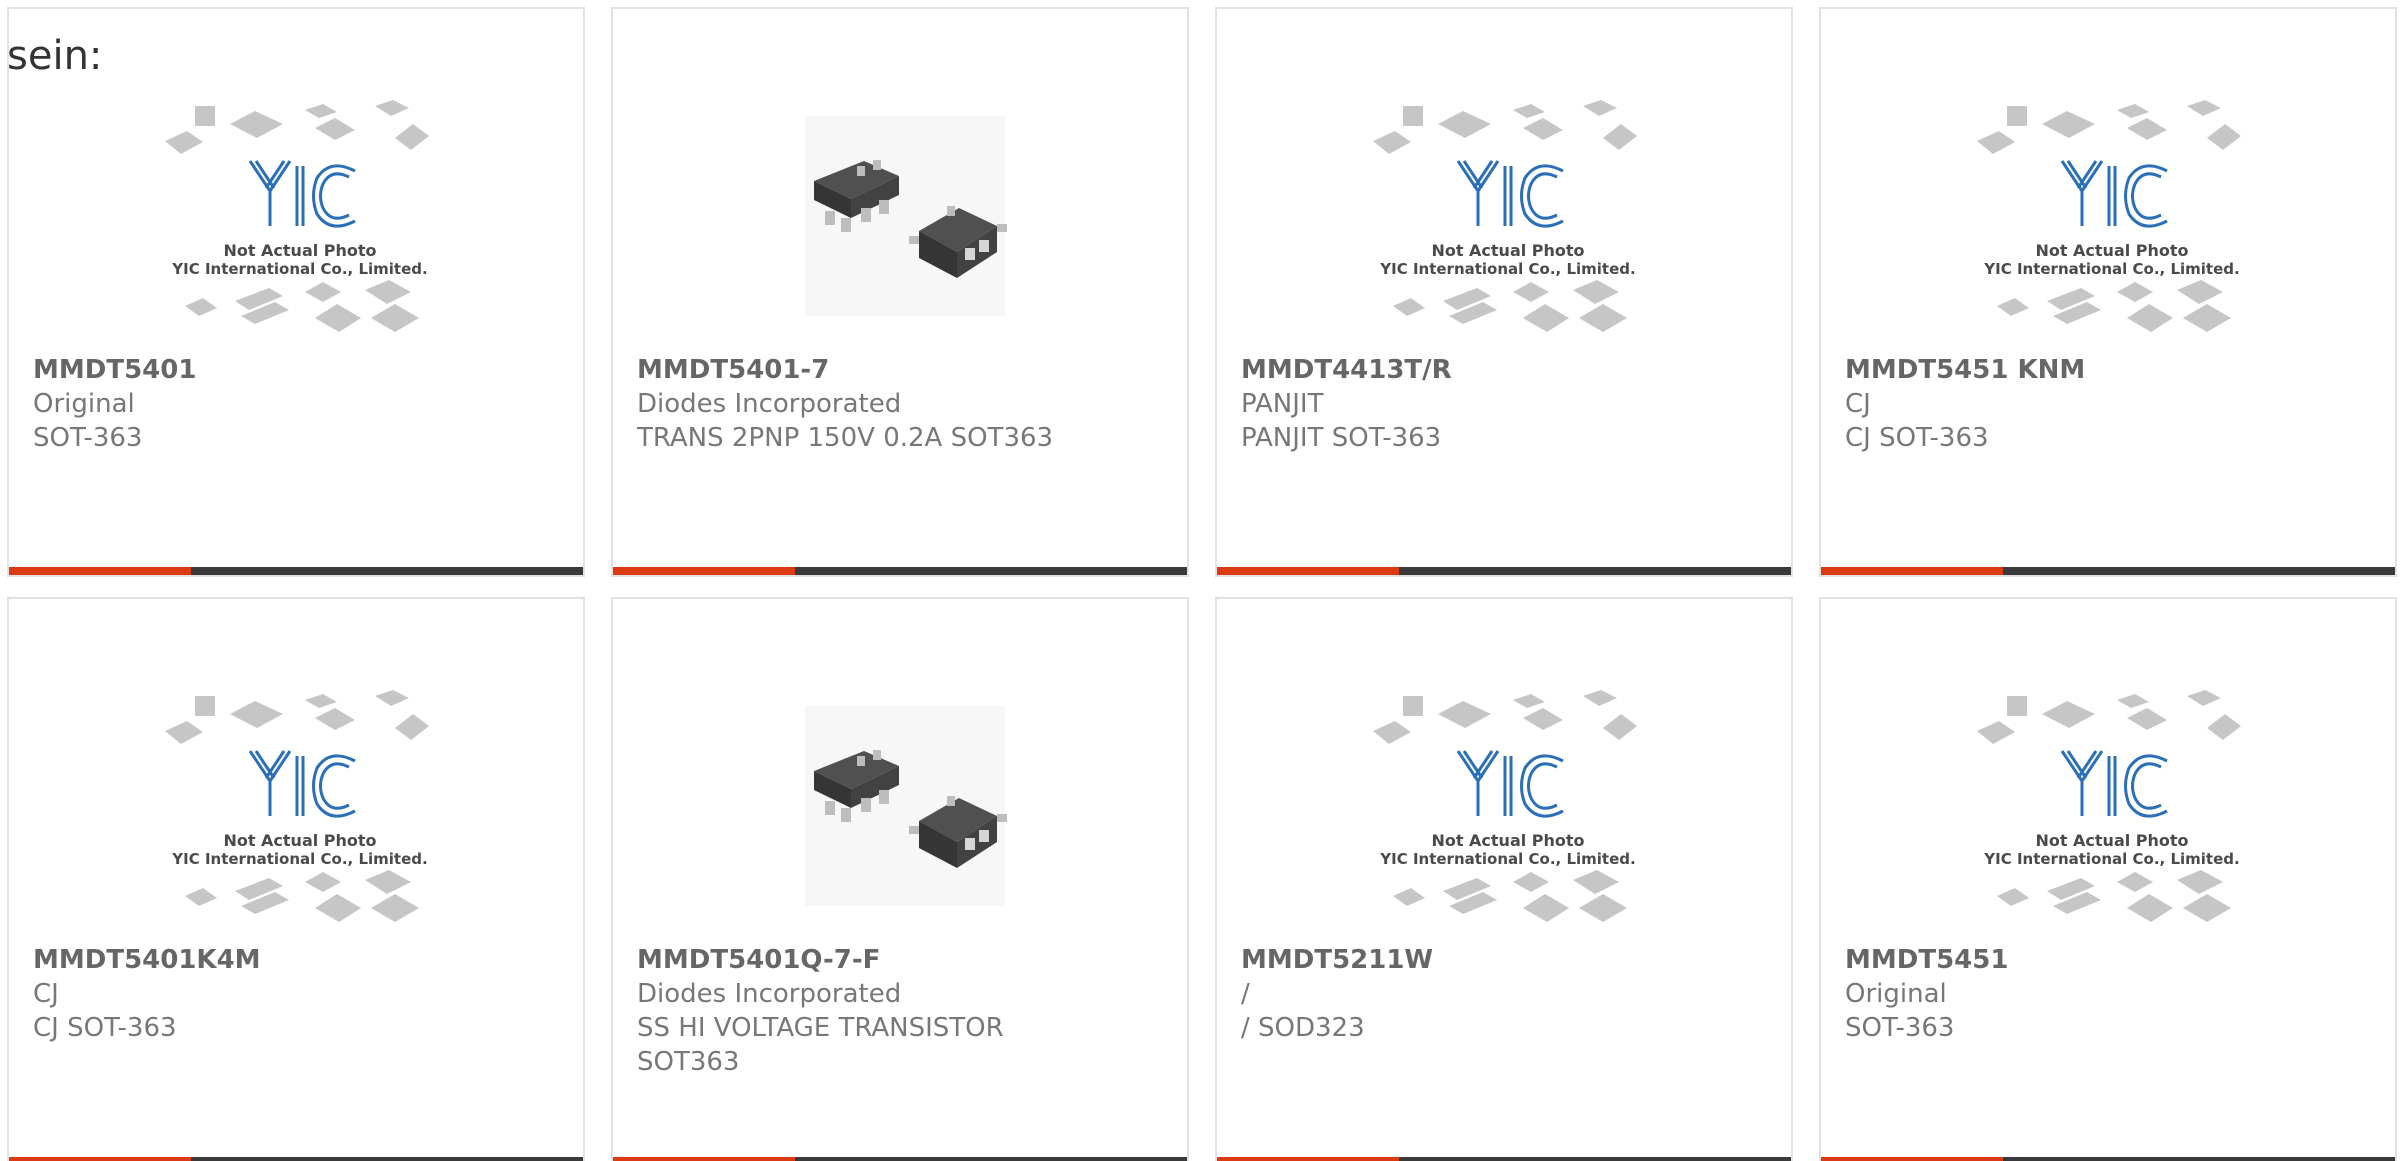  Describe the element at coordinates (2110, 370) in the screenshot. I see `part-number: MMDT5451 KNM` at that location.